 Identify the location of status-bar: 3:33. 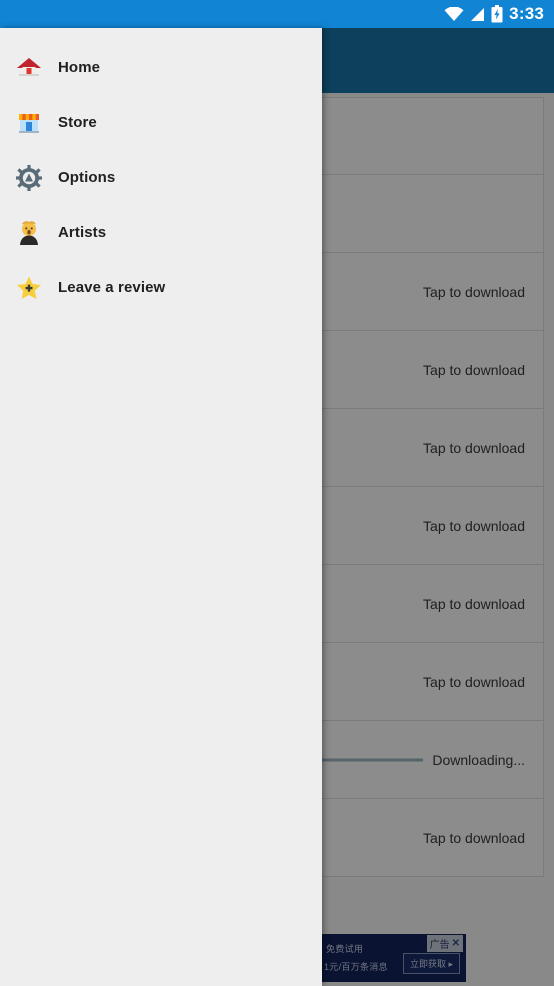
(277, 14).